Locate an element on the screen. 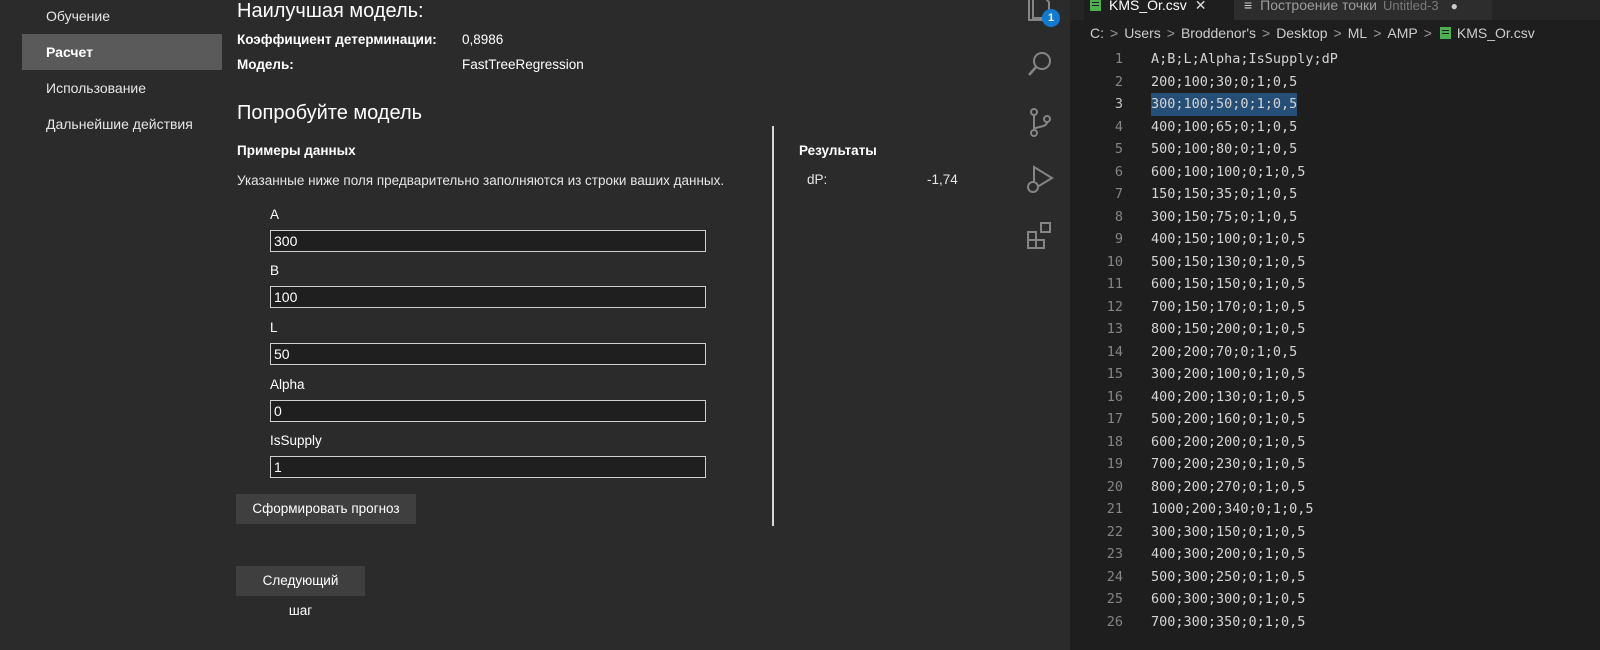  field-input-alpha is located at coordinates (488, 411).